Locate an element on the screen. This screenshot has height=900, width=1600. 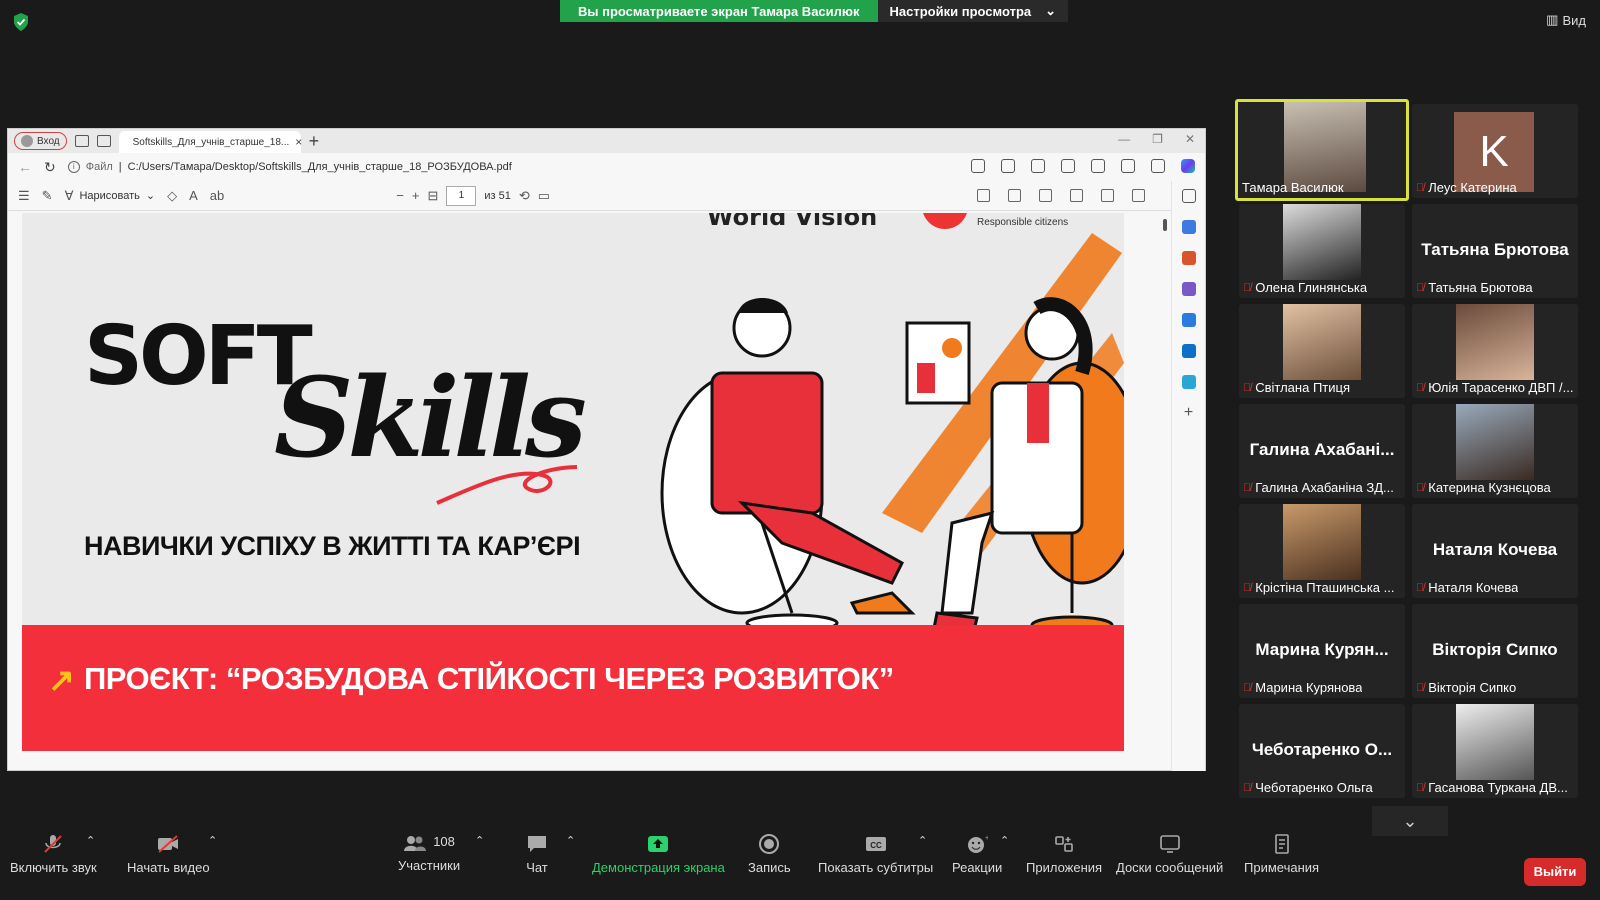
eraser-icon: ◇ is located at coordinates (172, 196).